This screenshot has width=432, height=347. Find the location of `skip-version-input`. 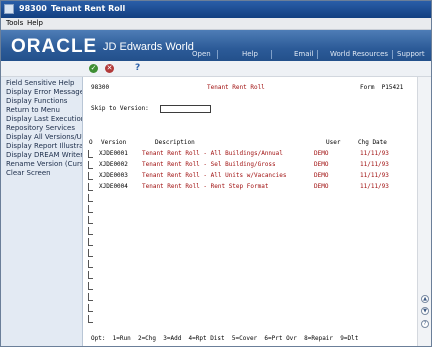

skip-version-input is located at coordinates (185, 109).